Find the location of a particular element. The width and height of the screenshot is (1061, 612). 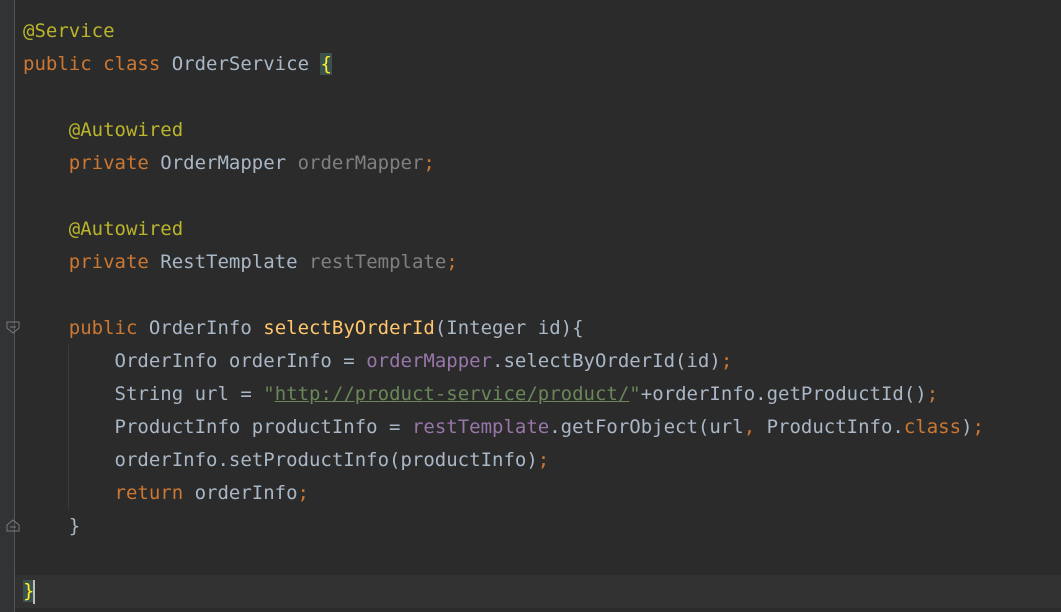

code-line-5: private OrderMapper orderMapper; is located at coordinates (229, 163).